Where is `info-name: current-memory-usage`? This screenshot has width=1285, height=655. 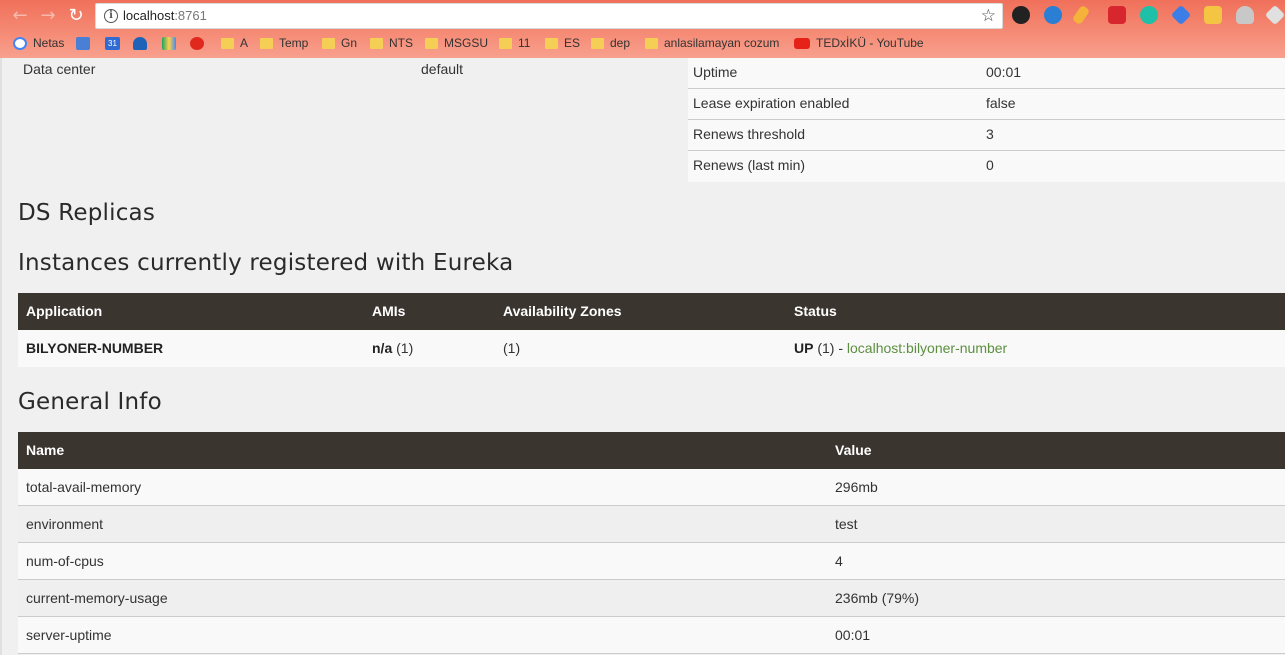 info-name: current-memory-usage is located at coordinates (97, 598).